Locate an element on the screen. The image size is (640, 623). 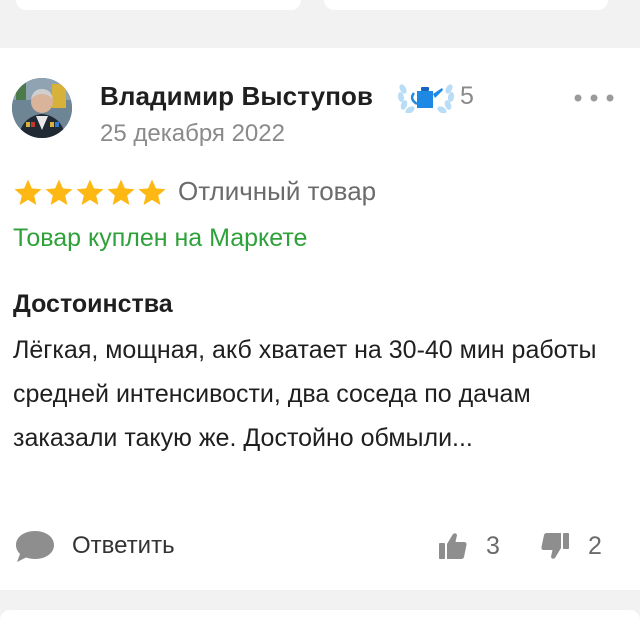
previous-card-left is located at coordinates (158, 5).